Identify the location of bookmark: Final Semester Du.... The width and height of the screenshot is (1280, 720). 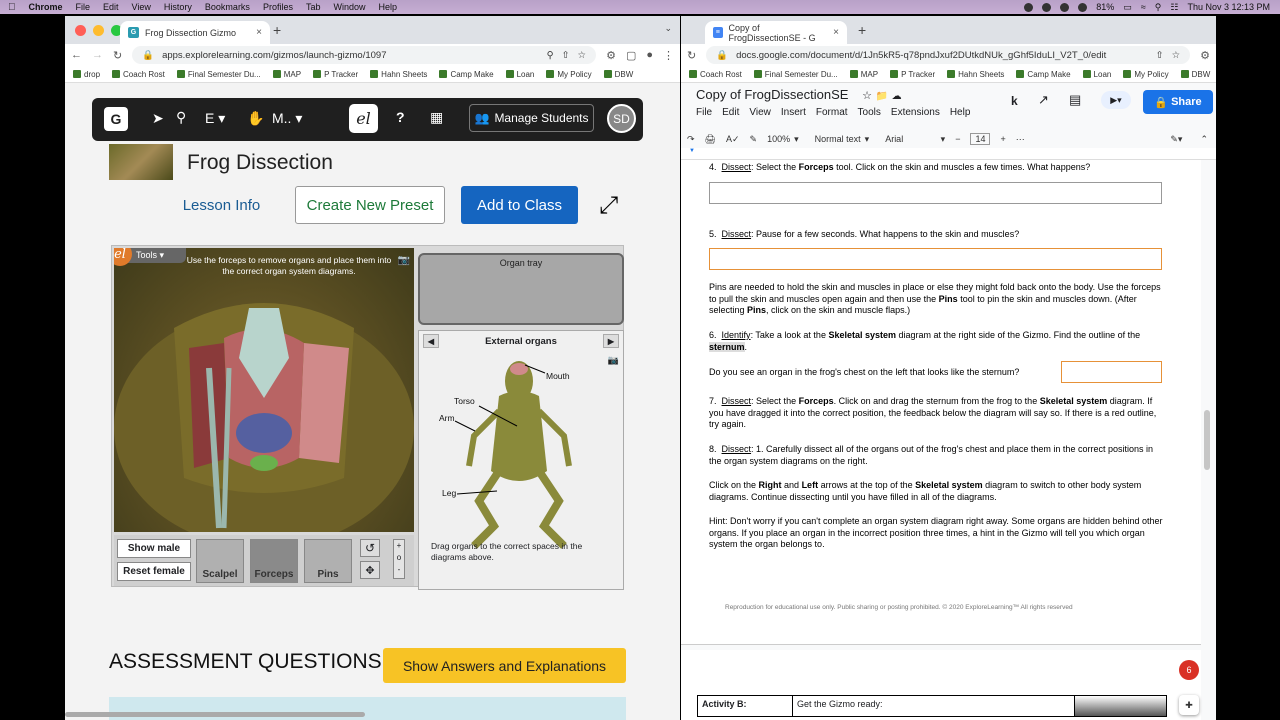
(218, 74).